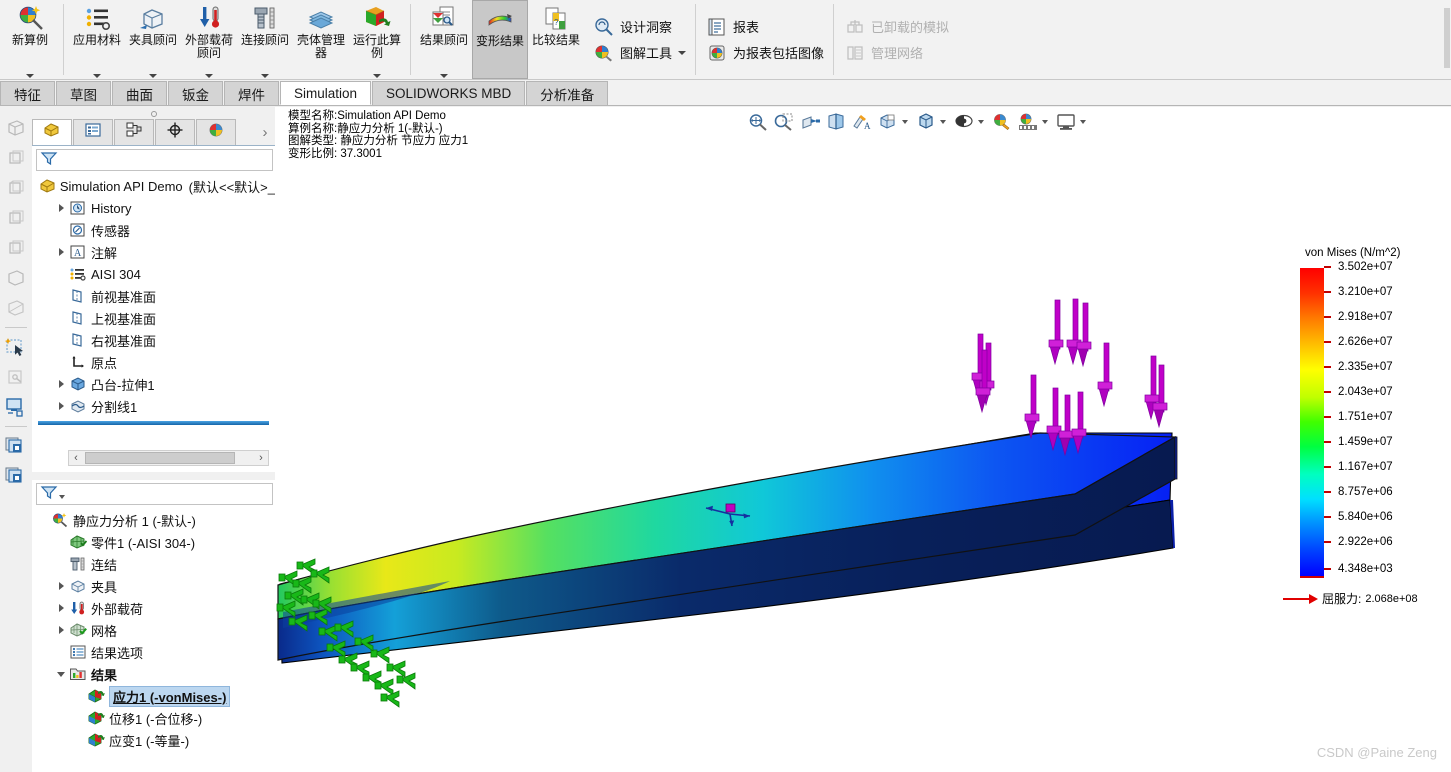 The width and height of the screenshot is (1451, 772). What do you see at coordinates (16, 347) in the screenshot?
I see `select-tool-icon` at bounding box center [16, 347].